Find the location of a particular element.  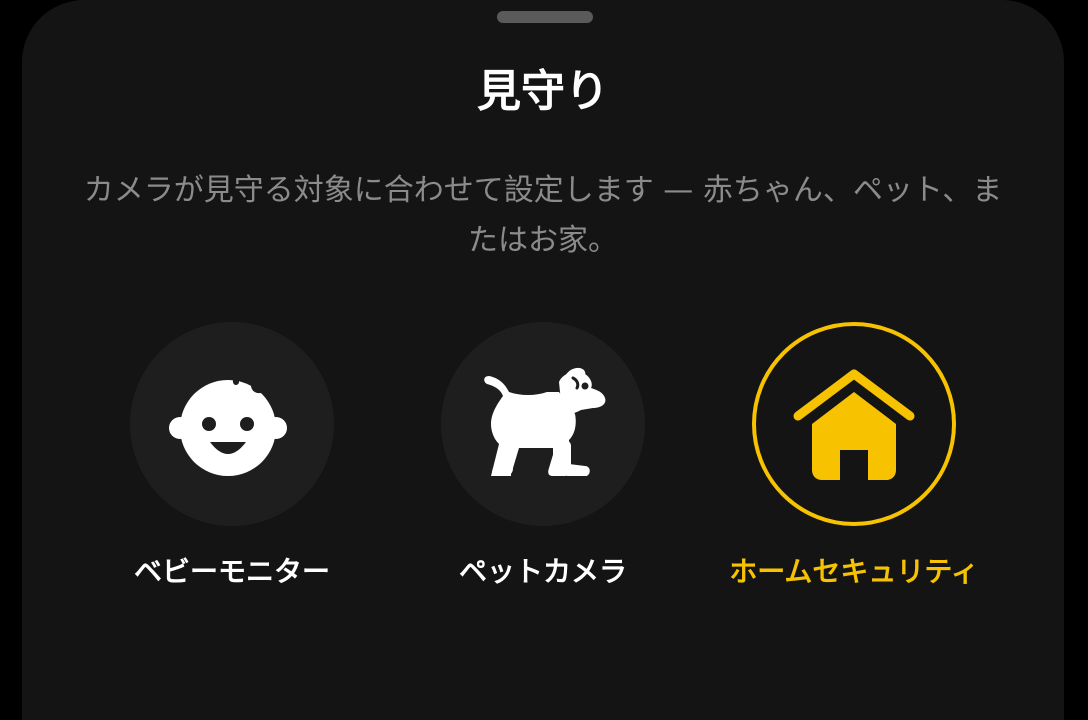

house-icon is located at coordinates (854, 424).